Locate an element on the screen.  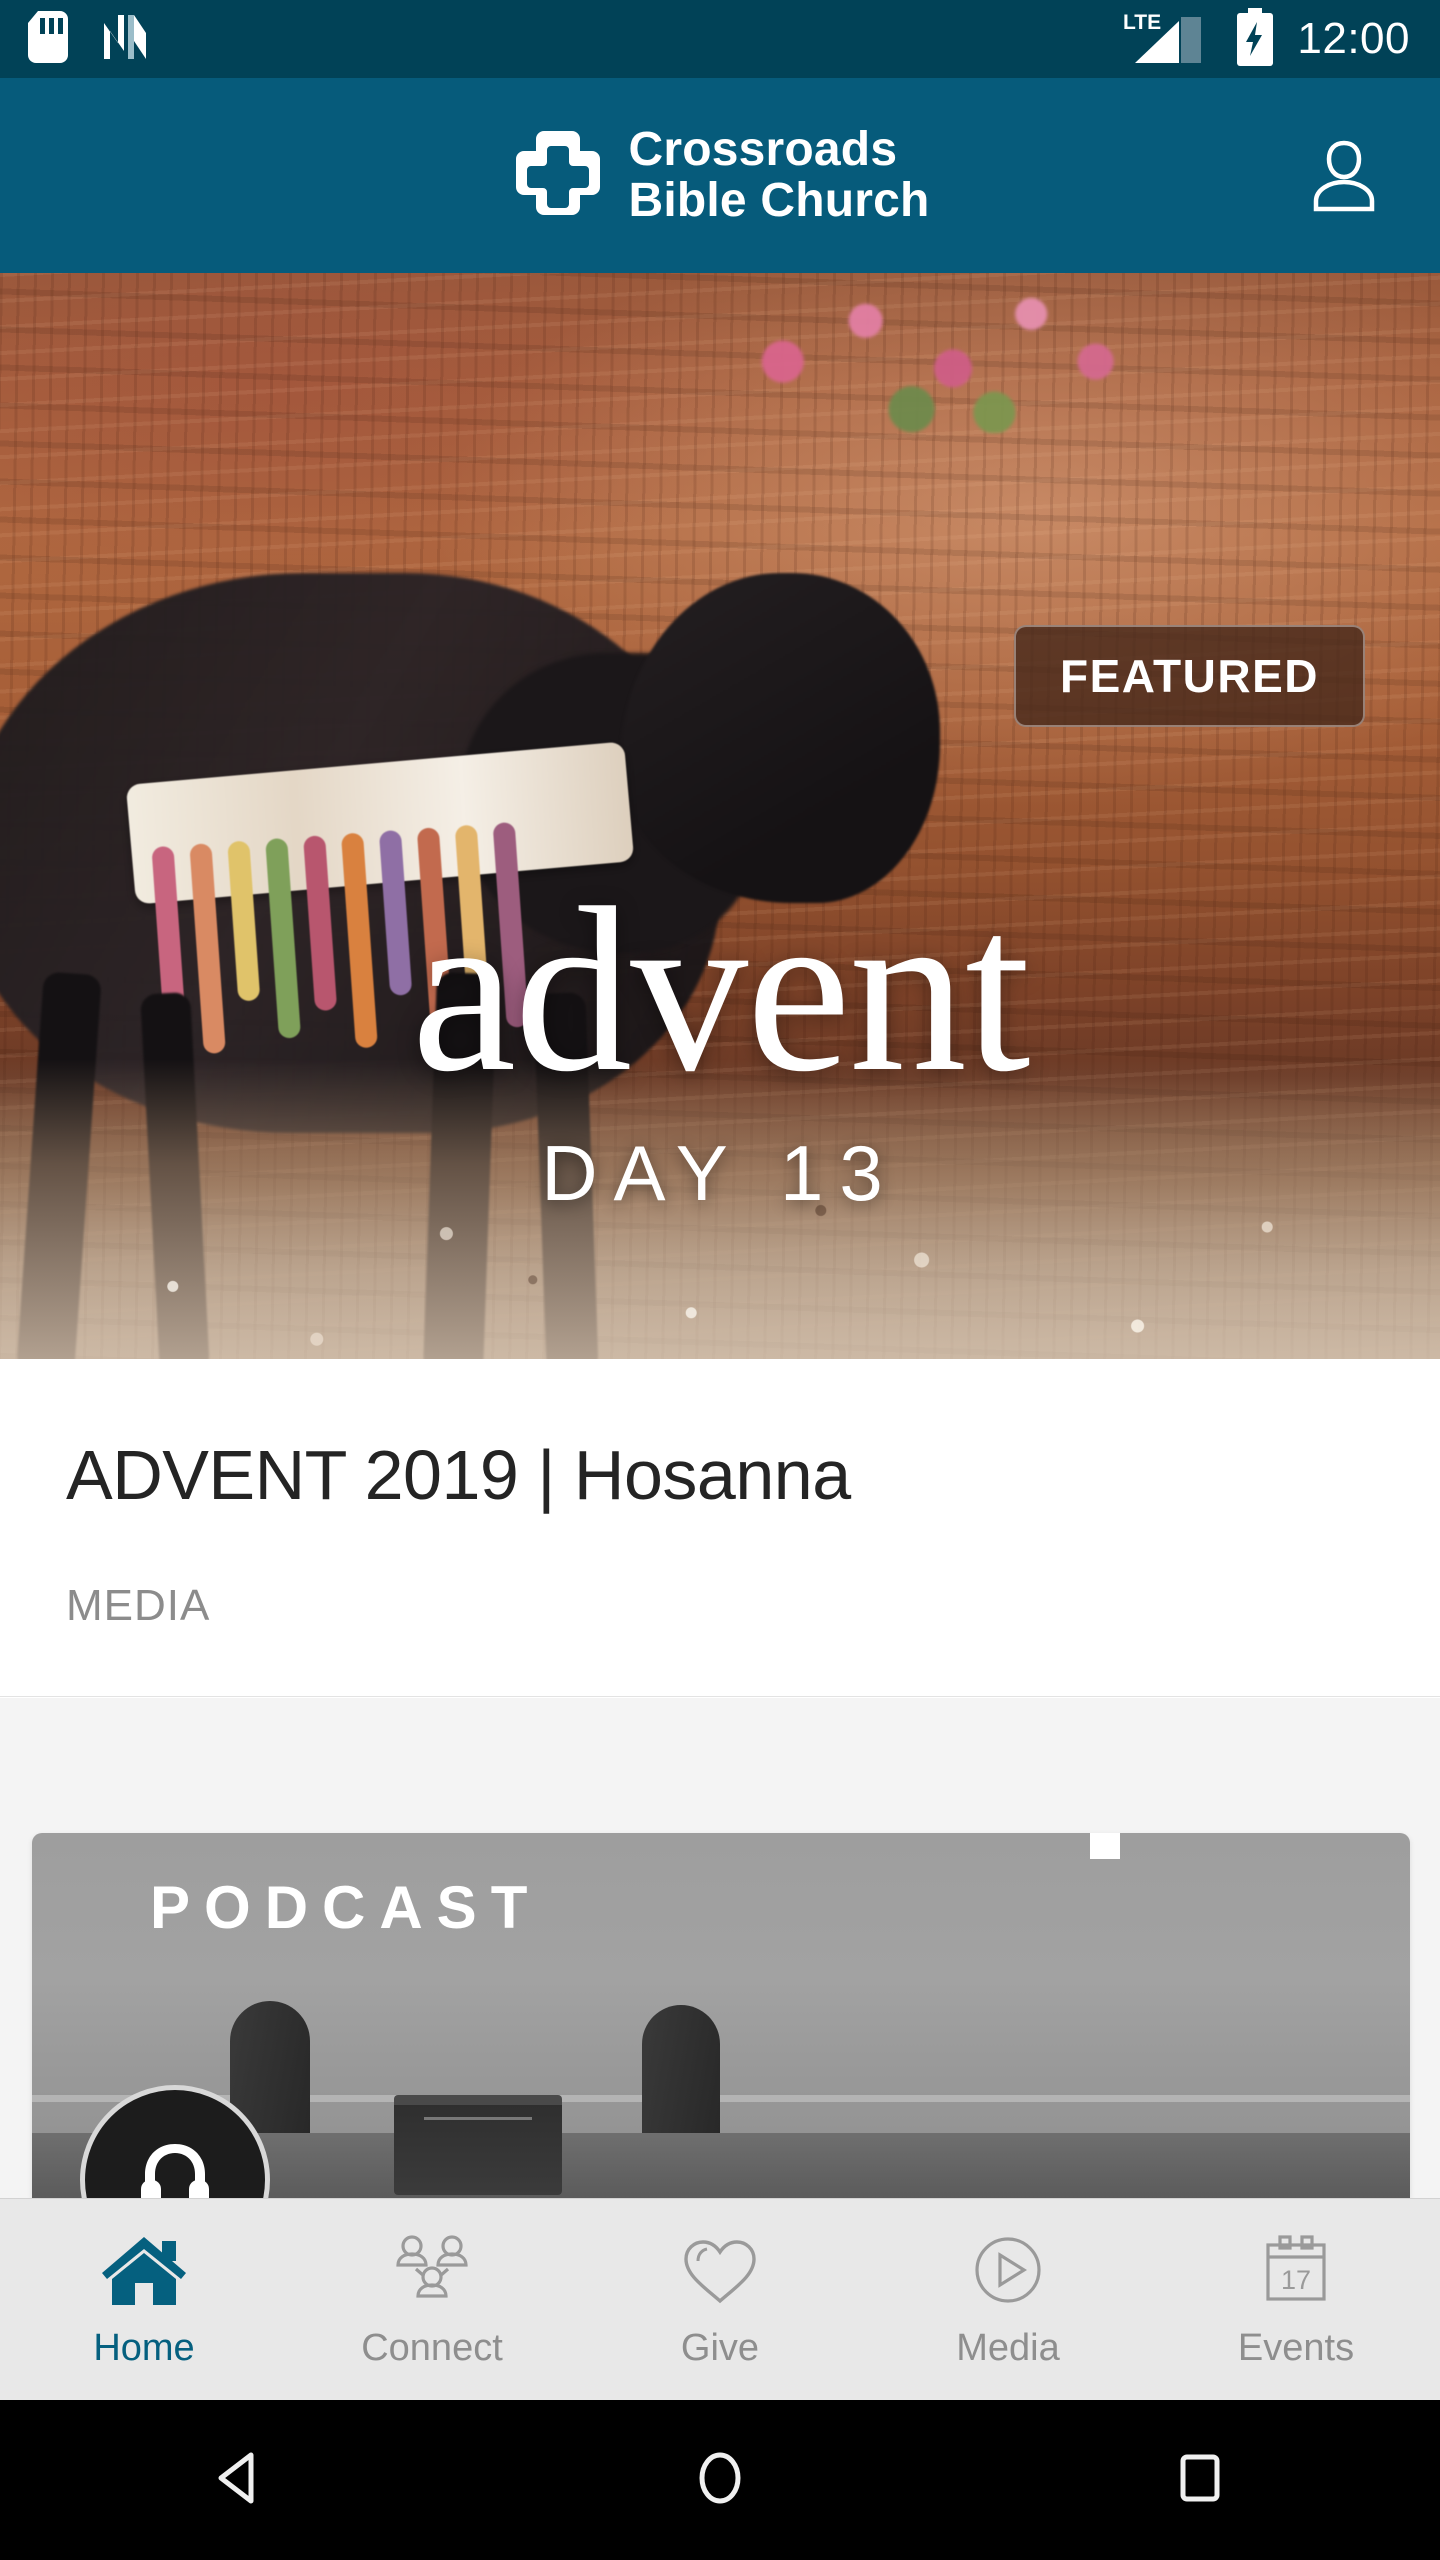
back-triangle-icon is located at coordinates (240, 2480).